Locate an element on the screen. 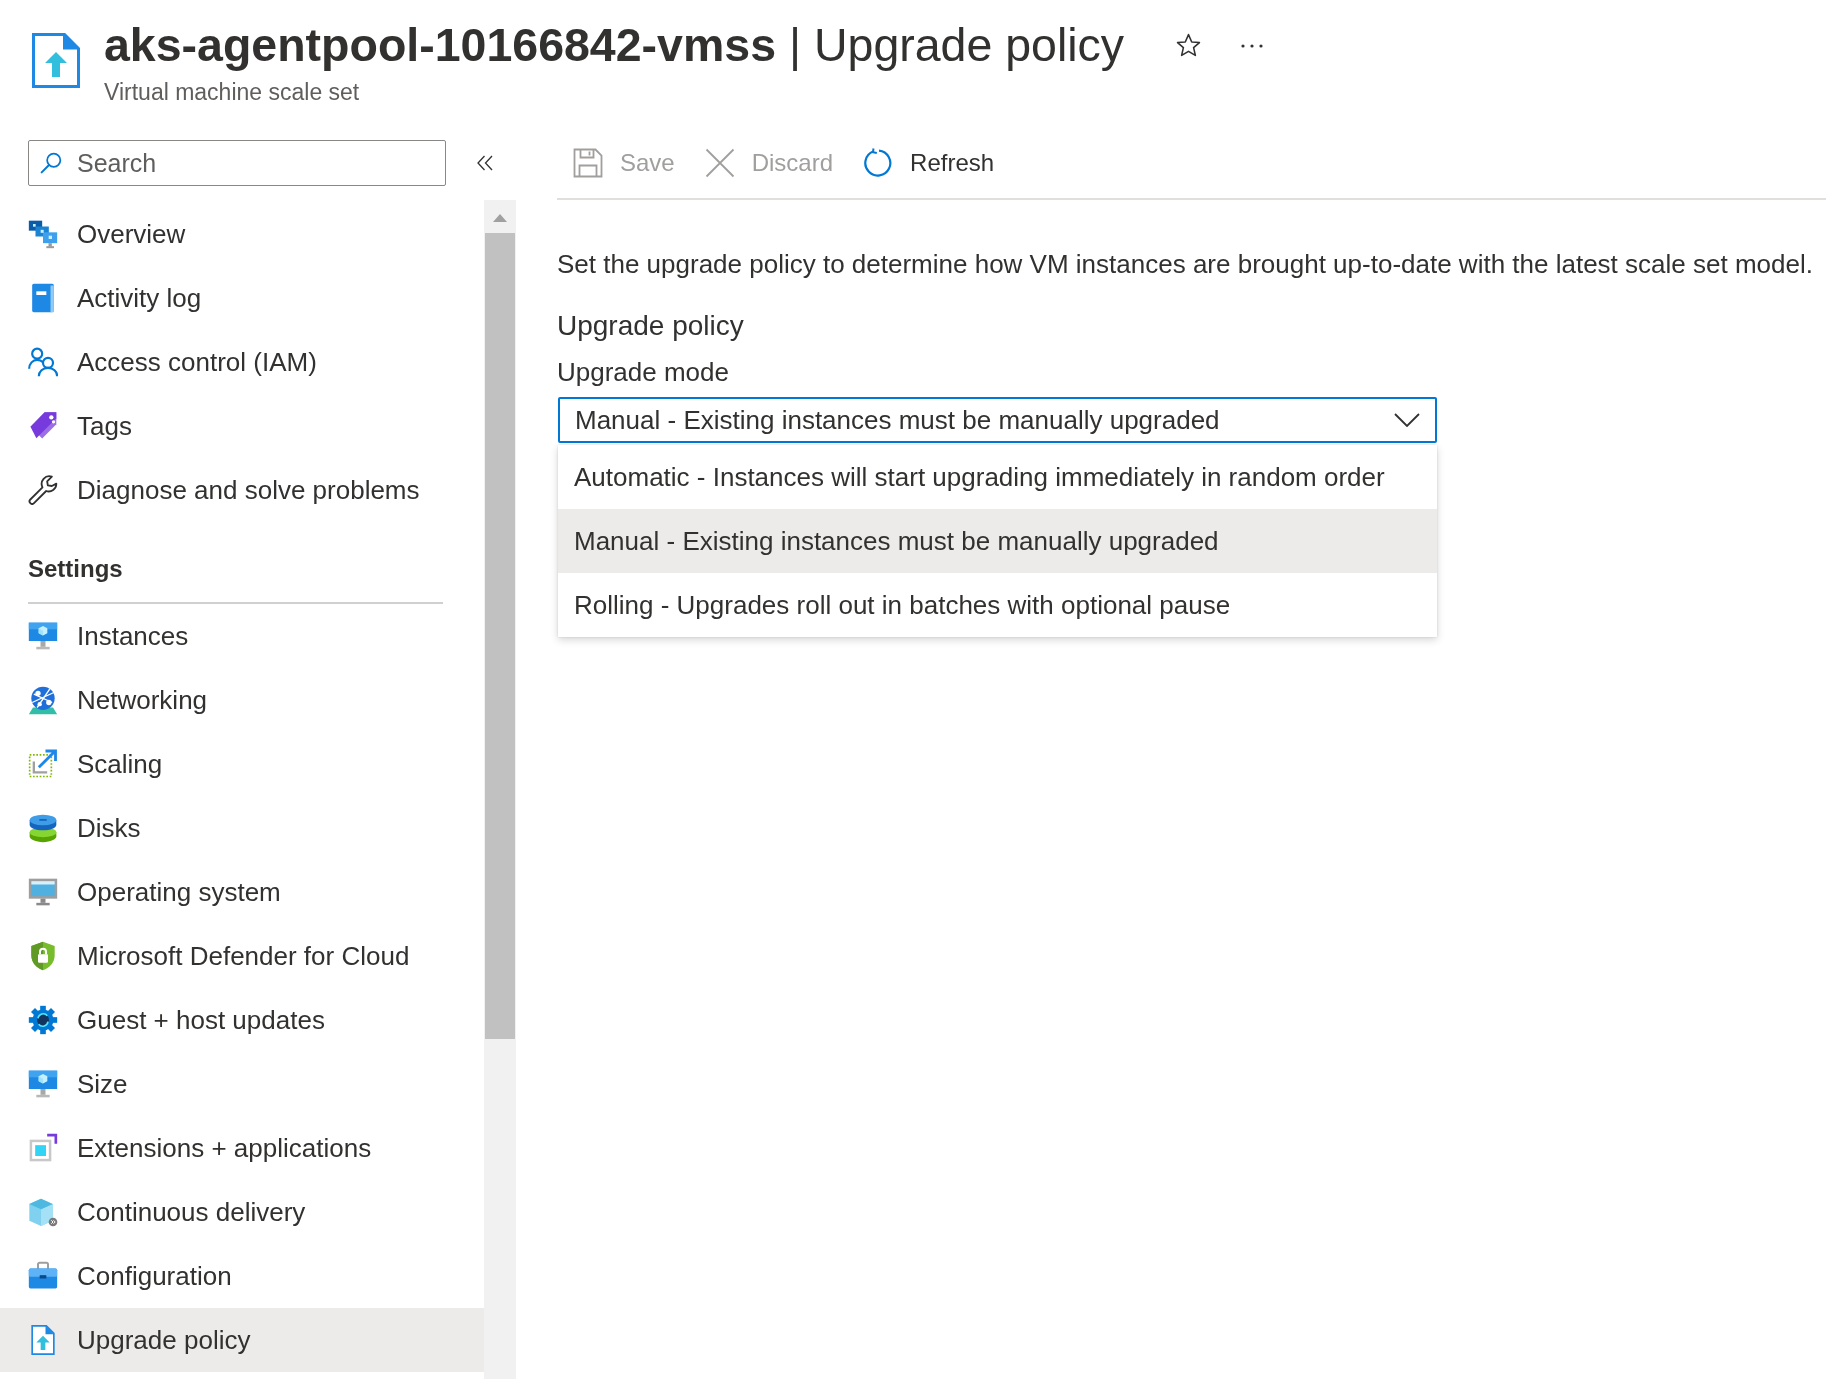  sidebar-item: Tags is located at coordinates (242, 426).